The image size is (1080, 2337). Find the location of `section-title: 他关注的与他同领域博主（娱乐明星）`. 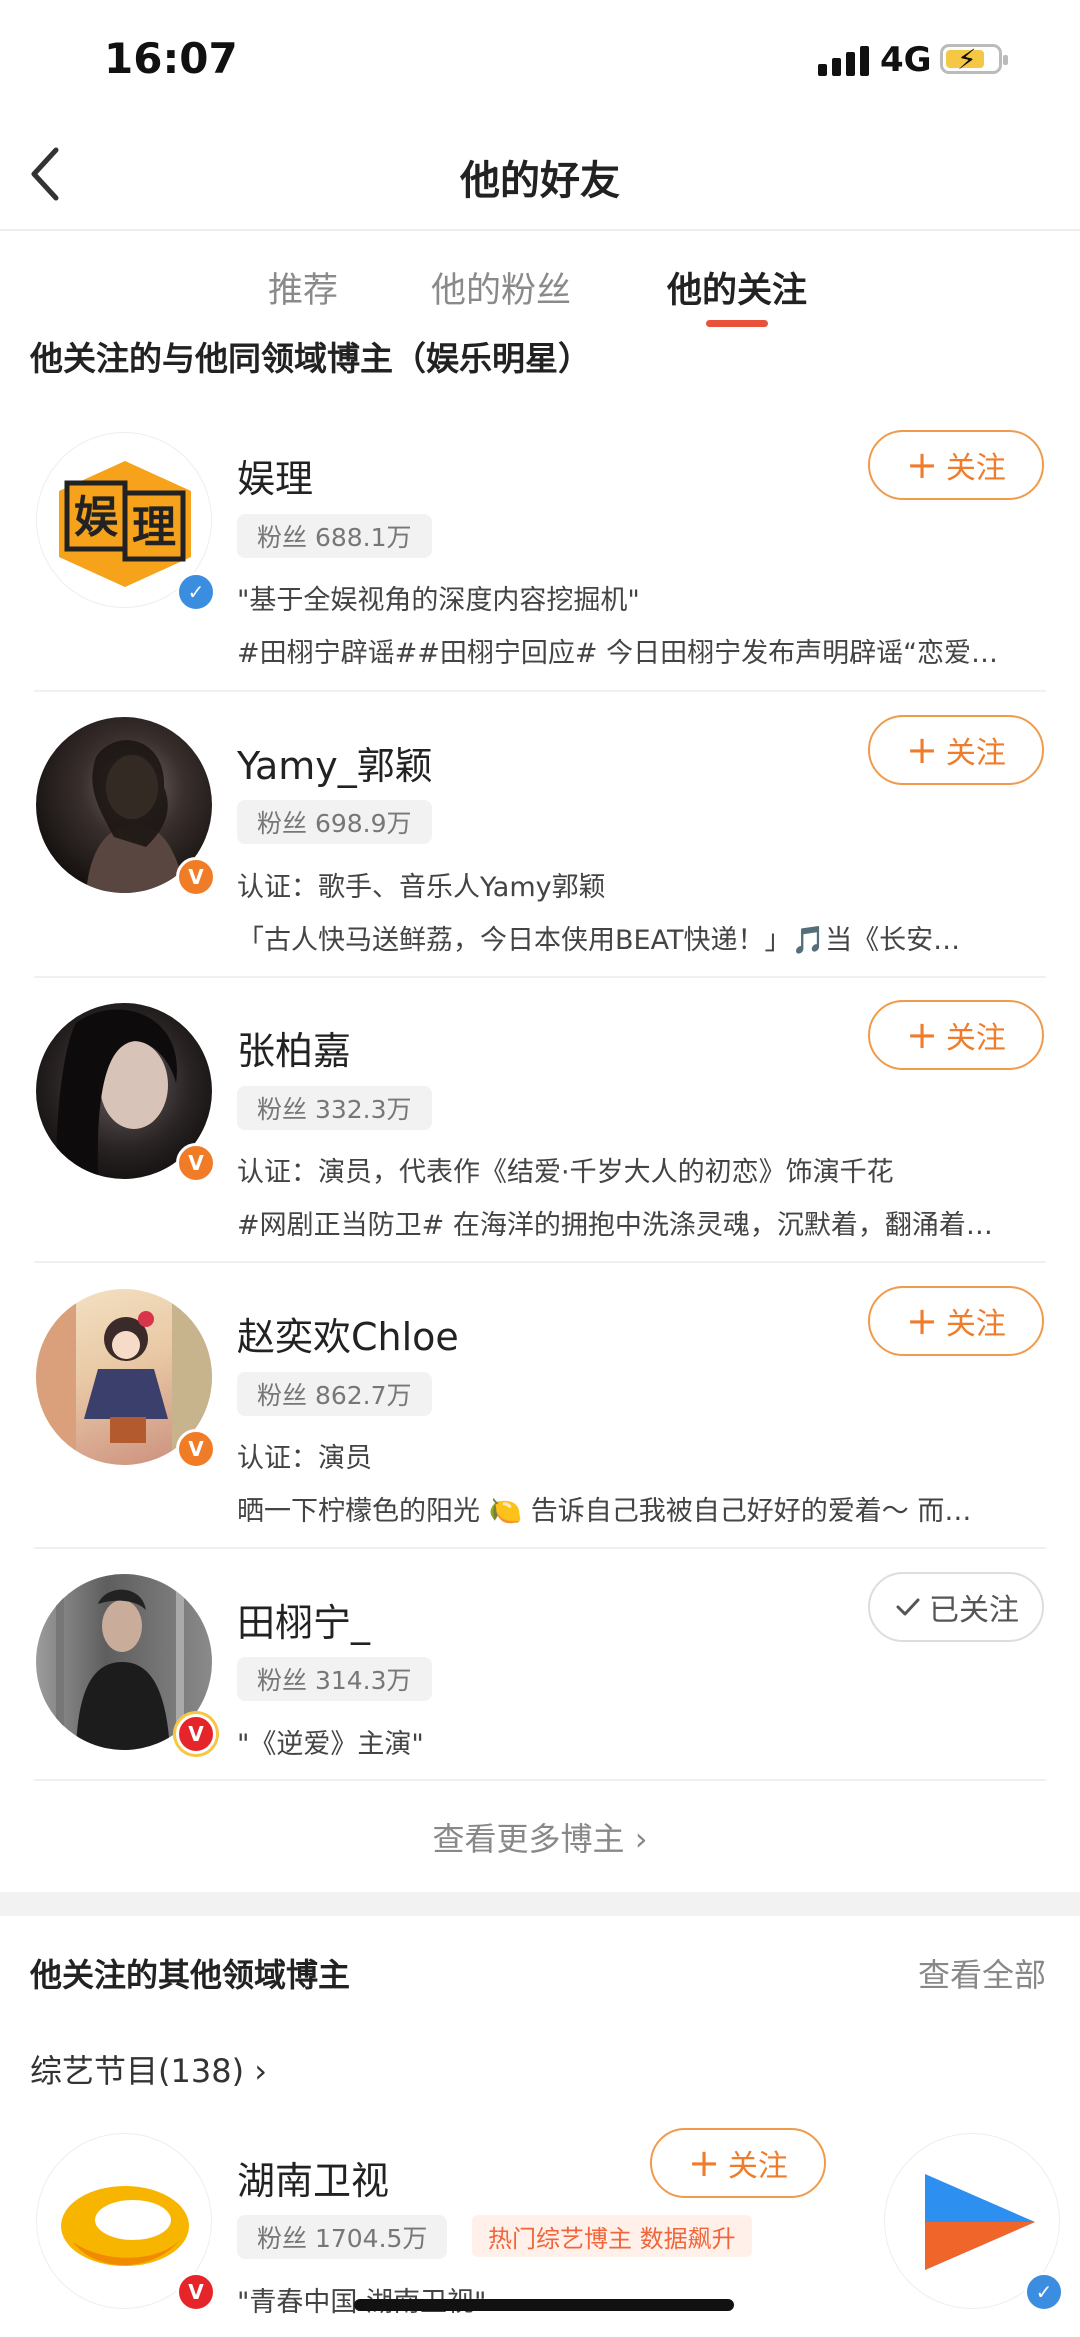

section-title: 他关注的与他同领域博主（娱乐明星） is located at coordinates (310, 358).